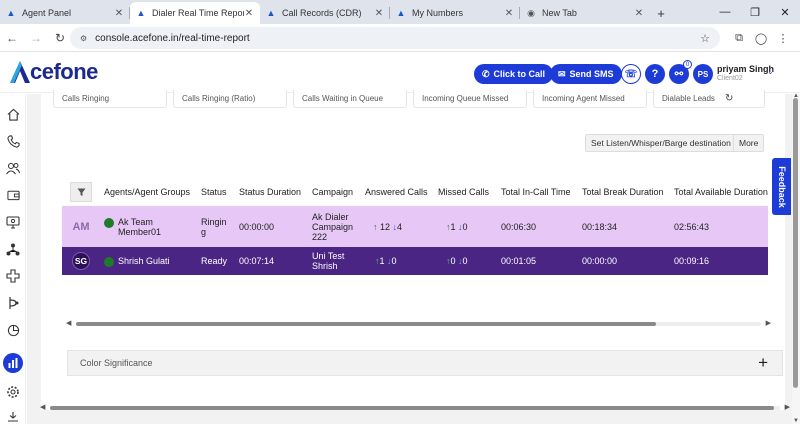  Describe the element at coordinates (144, 260) in the screenshot. I see `agent-name: Shrish Gulati` at that location.